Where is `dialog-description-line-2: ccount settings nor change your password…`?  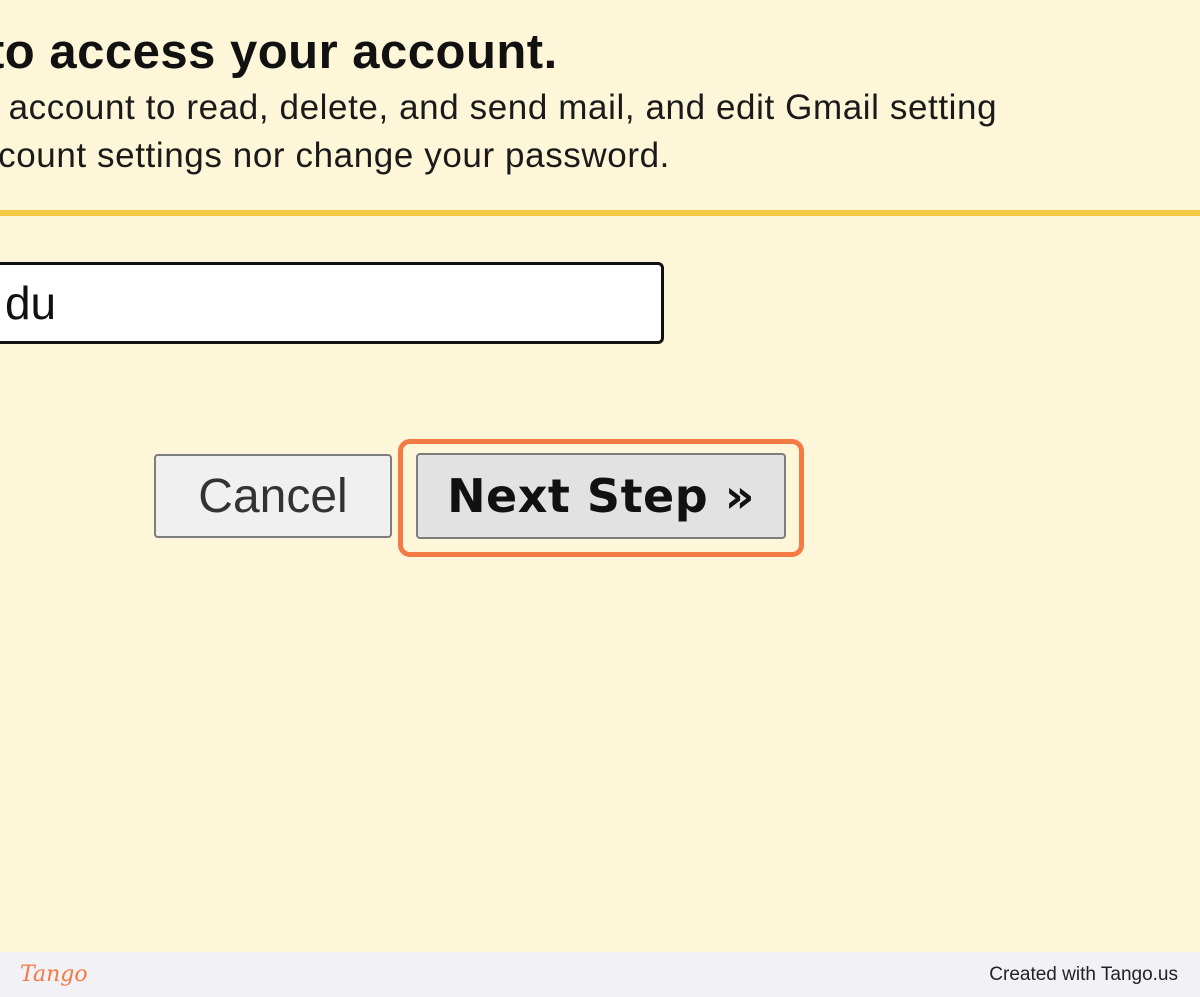 dialog-description-line-2: ccount settings nor change your password… is located at coordinates (335, 155).